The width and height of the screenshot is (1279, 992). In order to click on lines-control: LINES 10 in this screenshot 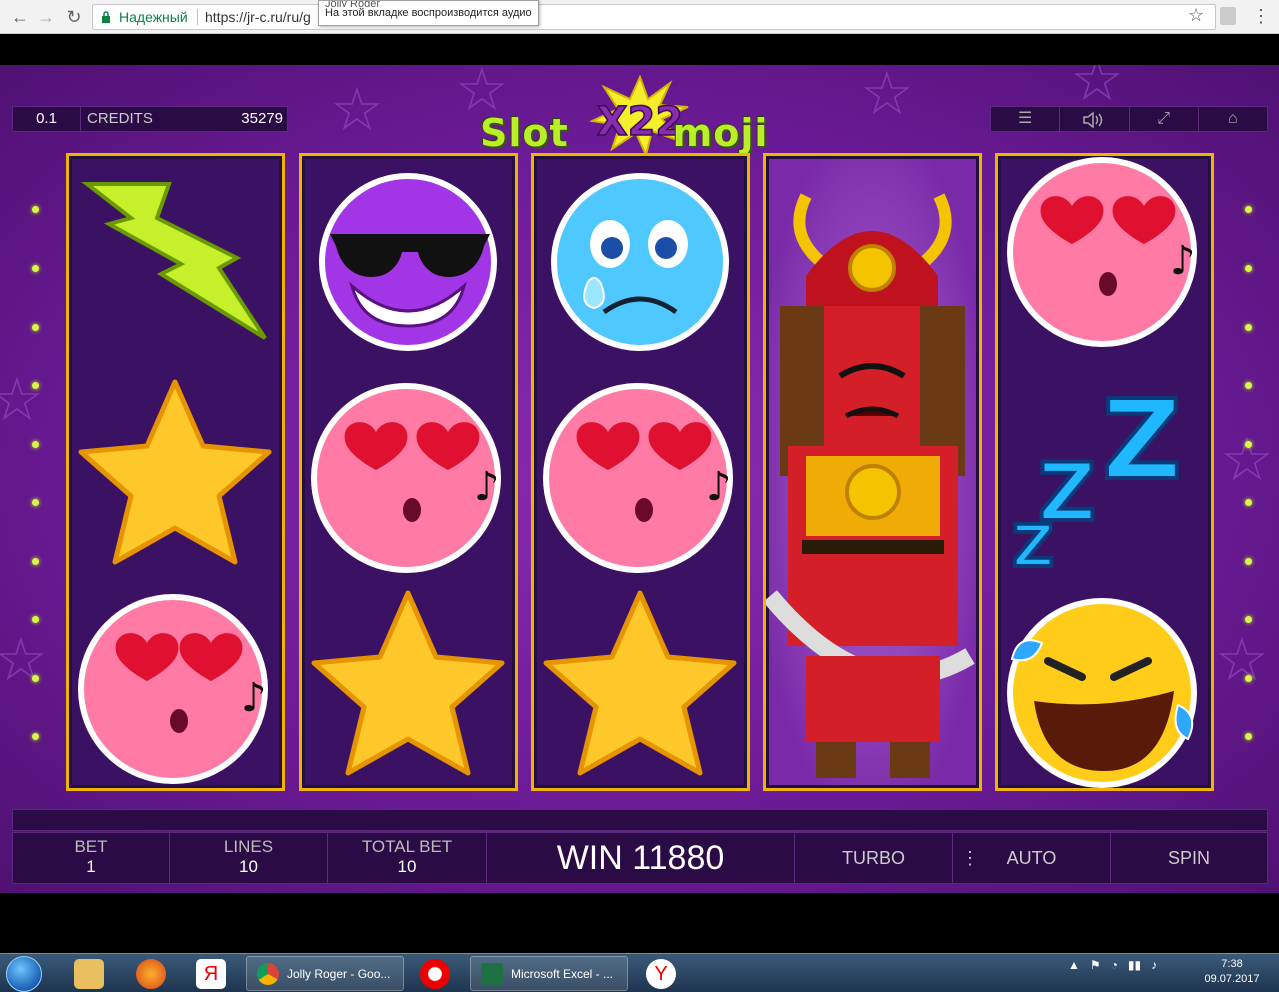, I will do `click(249, 858)`.